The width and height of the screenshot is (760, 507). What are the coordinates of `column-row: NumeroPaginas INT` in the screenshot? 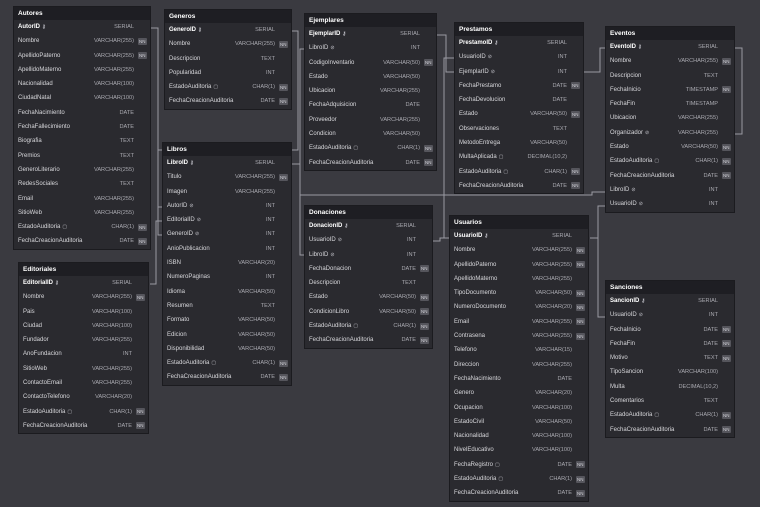 It's located at (227, 277).